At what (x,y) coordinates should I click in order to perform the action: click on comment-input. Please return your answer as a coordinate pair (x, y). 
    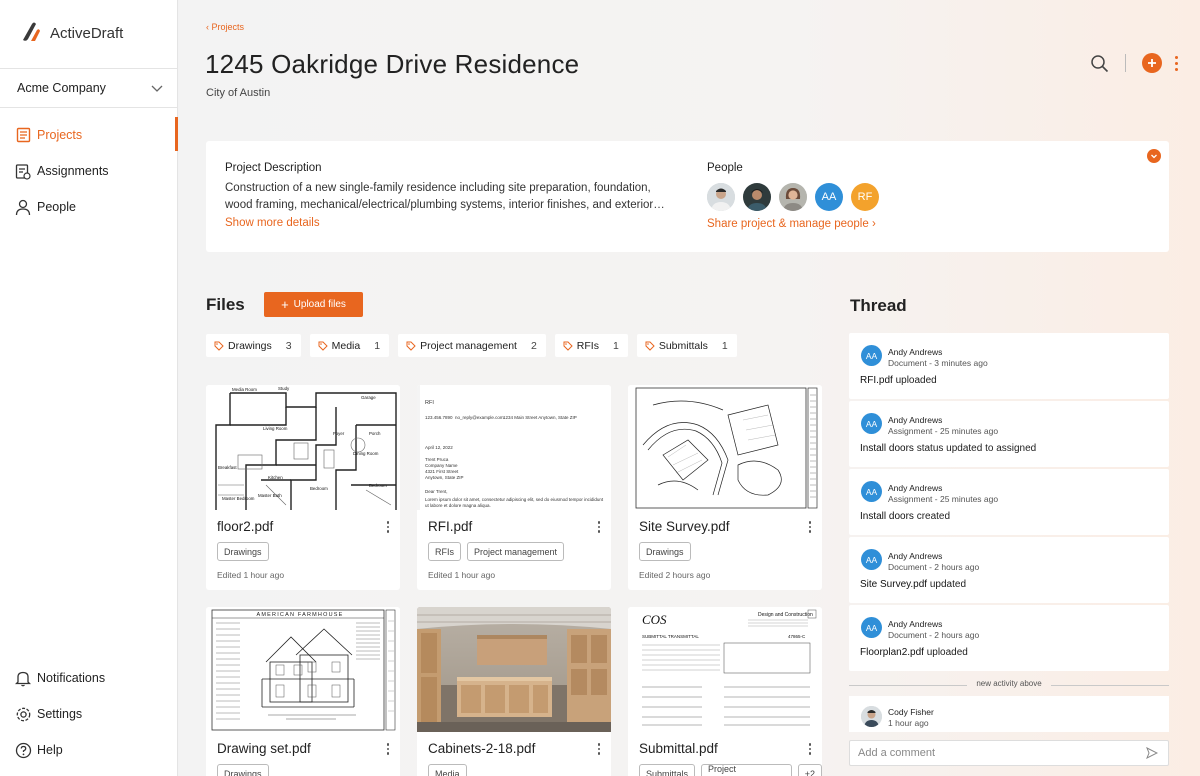
    Looking at the image, I should click on (995, 753).